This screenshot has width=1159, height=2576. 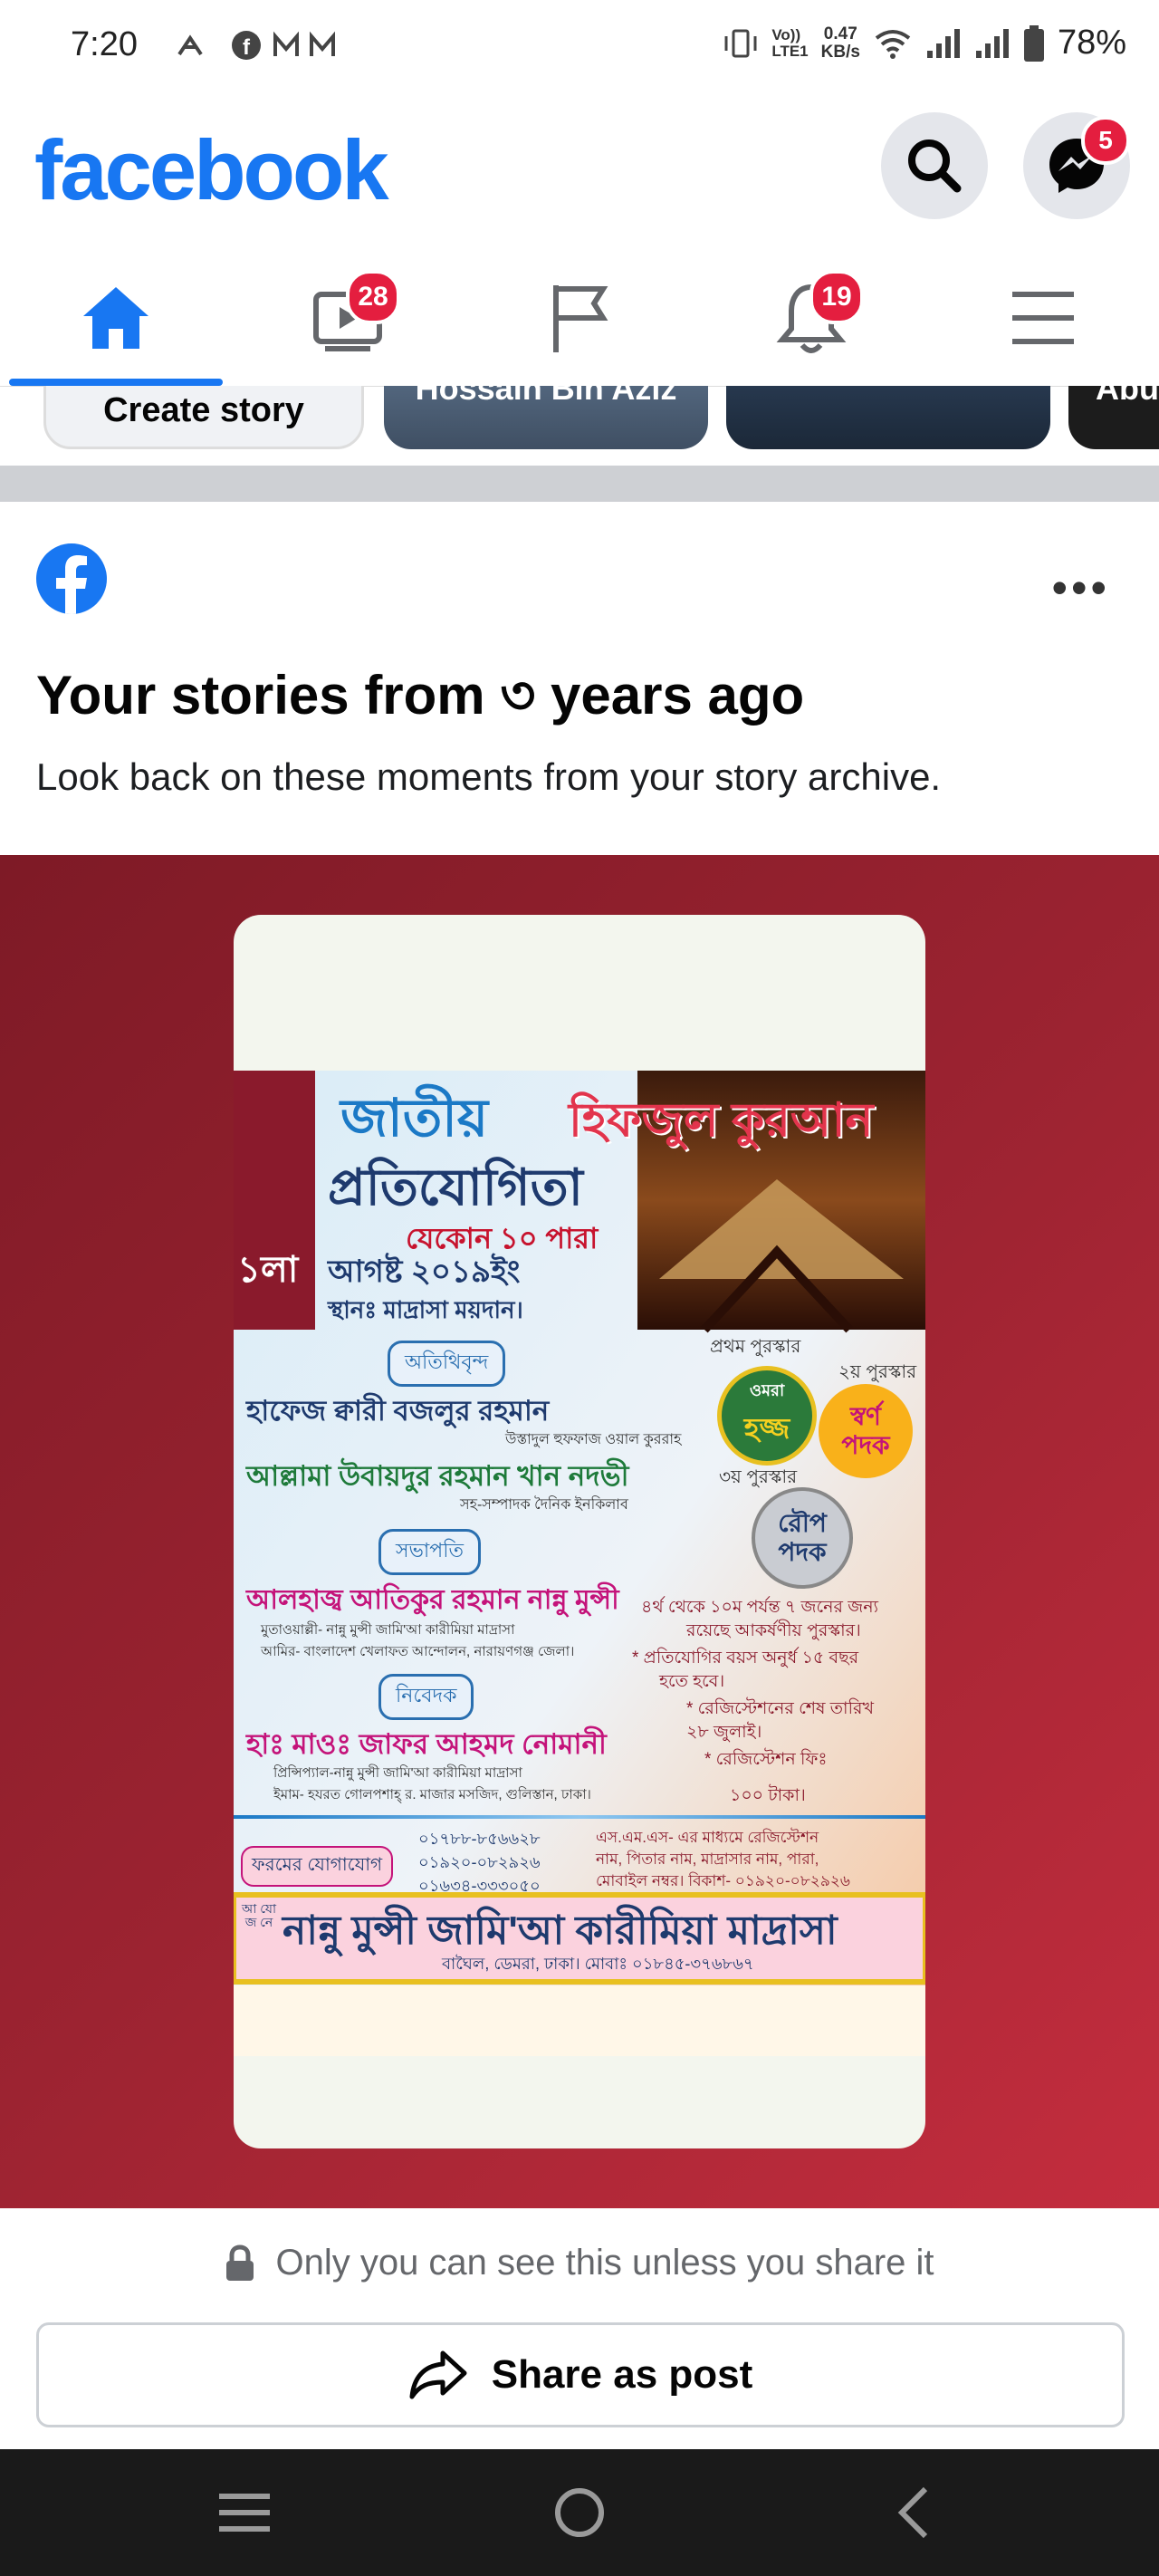 I want to click on speed-label: 0.47 KB/s, so click(x=840, y=43).